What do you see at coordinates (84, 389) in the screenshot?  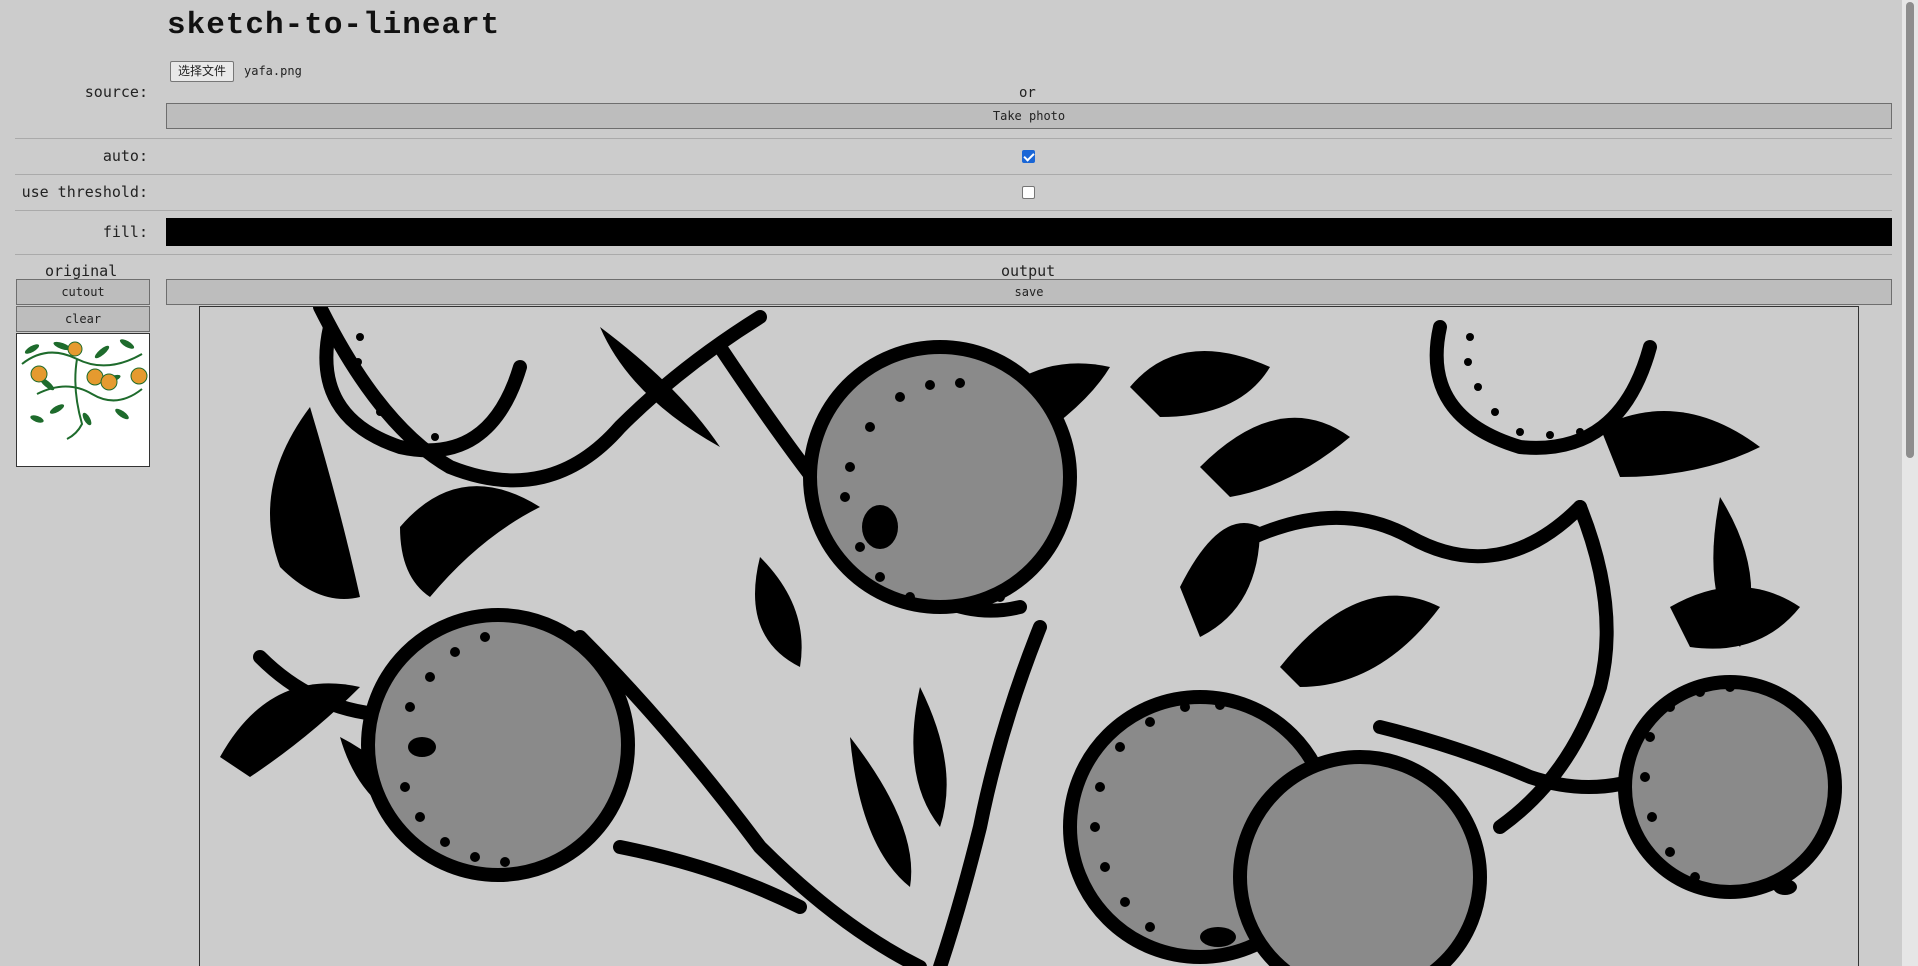 I see `orange-branch-illustration` at bounding box center [84, 389].